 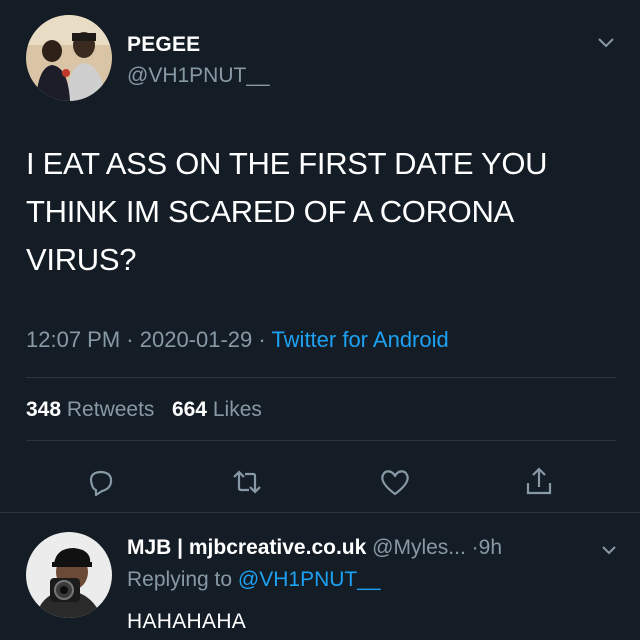 I want to click on tweet-date: 2020-01-29, so click(x=196, y=339).